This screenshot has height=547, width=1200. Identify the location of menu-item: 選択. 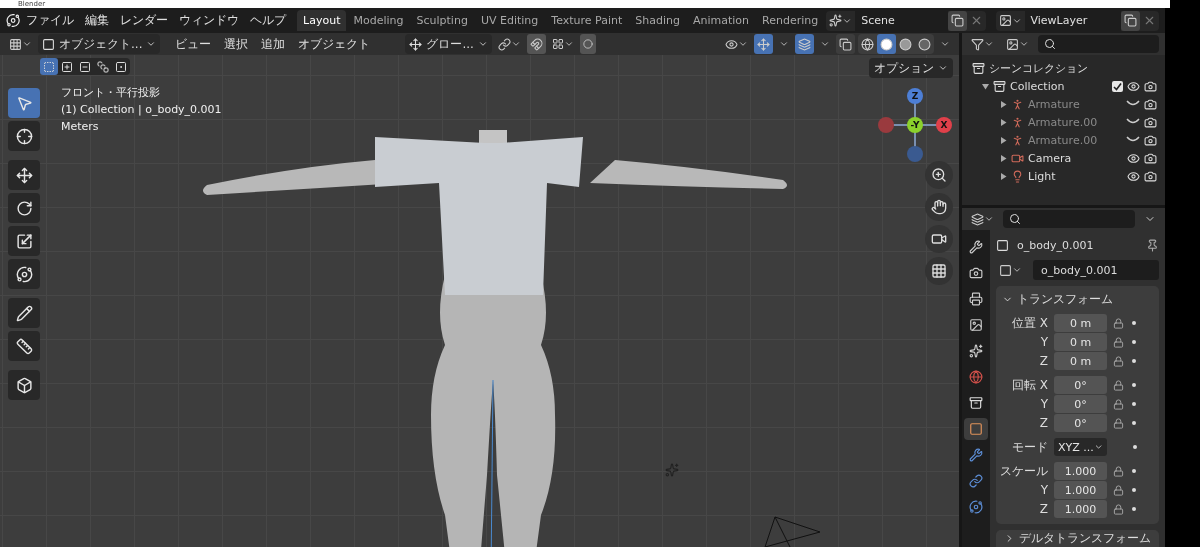
(236, 44).